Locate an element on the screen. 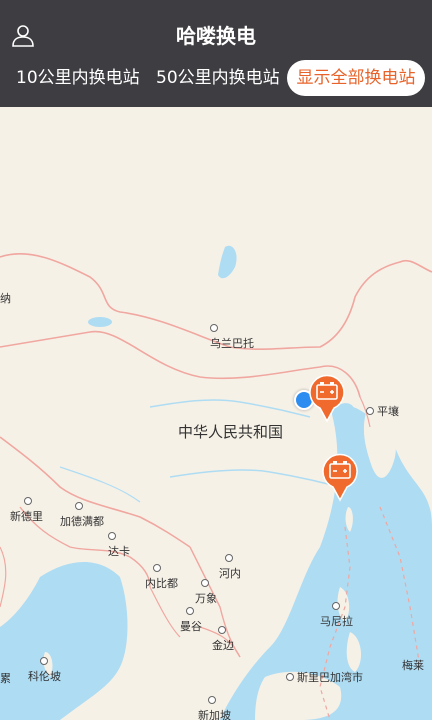  country-label: 中华人民共和国 is located at coordinates (231, 432).